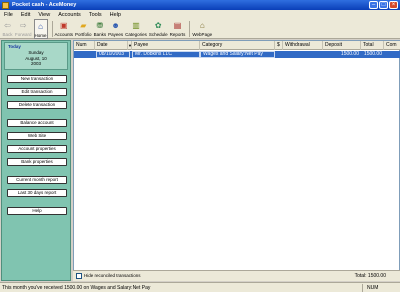 This screenshot has height=292, width=400. Describe the element at coordinates (136, 25) in the screenshot. I see `categories-icon: ▥` at that location.